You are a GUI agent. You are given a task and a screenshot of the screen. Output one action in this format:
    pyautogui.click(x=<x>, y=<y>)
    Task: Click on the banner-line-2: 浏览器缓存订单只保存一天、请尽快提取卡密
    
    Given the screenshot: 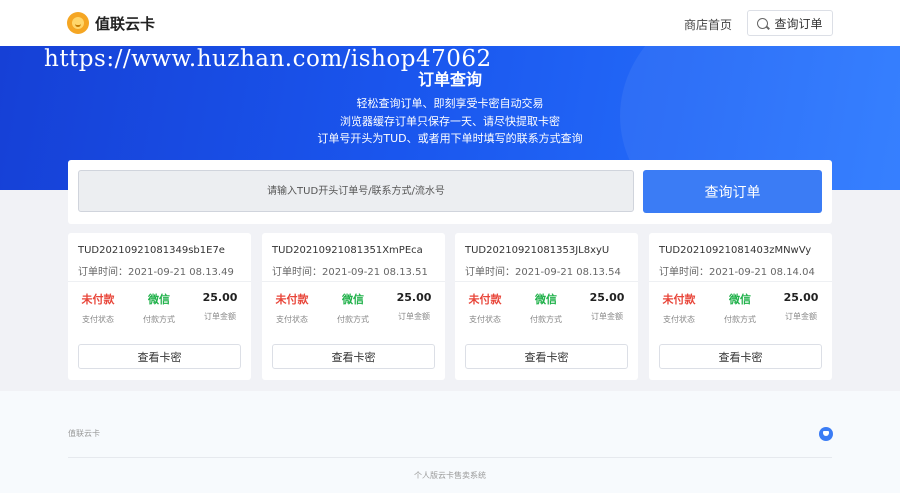 What is the action you would take?
    pyautogui.click(x=450, y=121)
    